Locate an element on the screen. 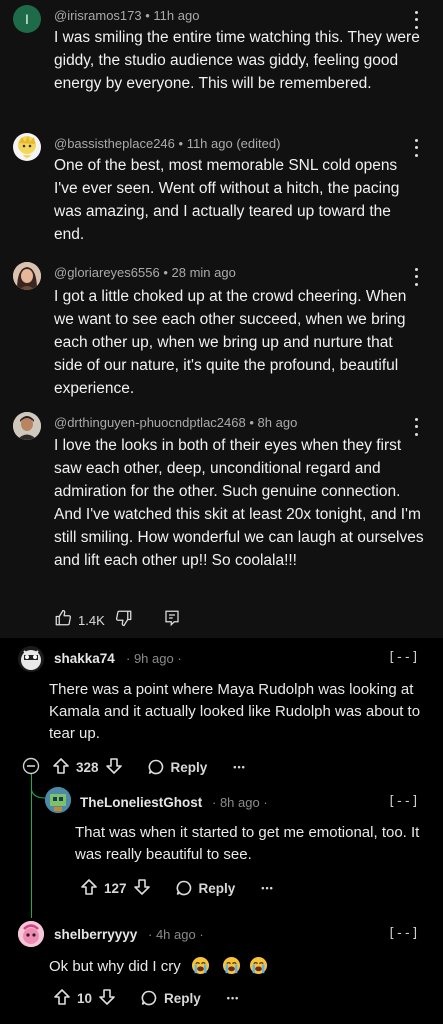 This screenshot has width=443, height=1024. comment-time: · 4h ago · is located at coordinates (176, 934).